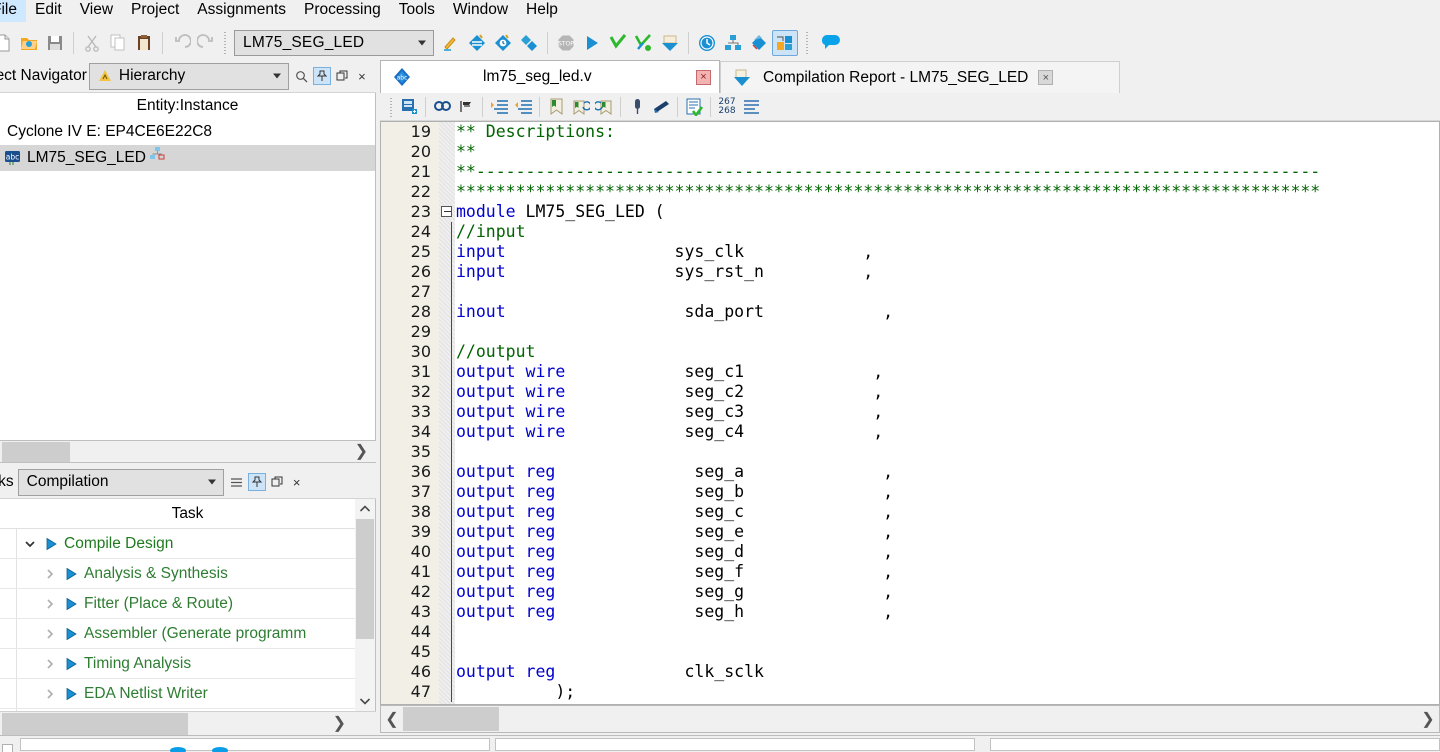  Describe the element at coordinates (207, 43) in the screenshot. I see `redo-icon` at that location.